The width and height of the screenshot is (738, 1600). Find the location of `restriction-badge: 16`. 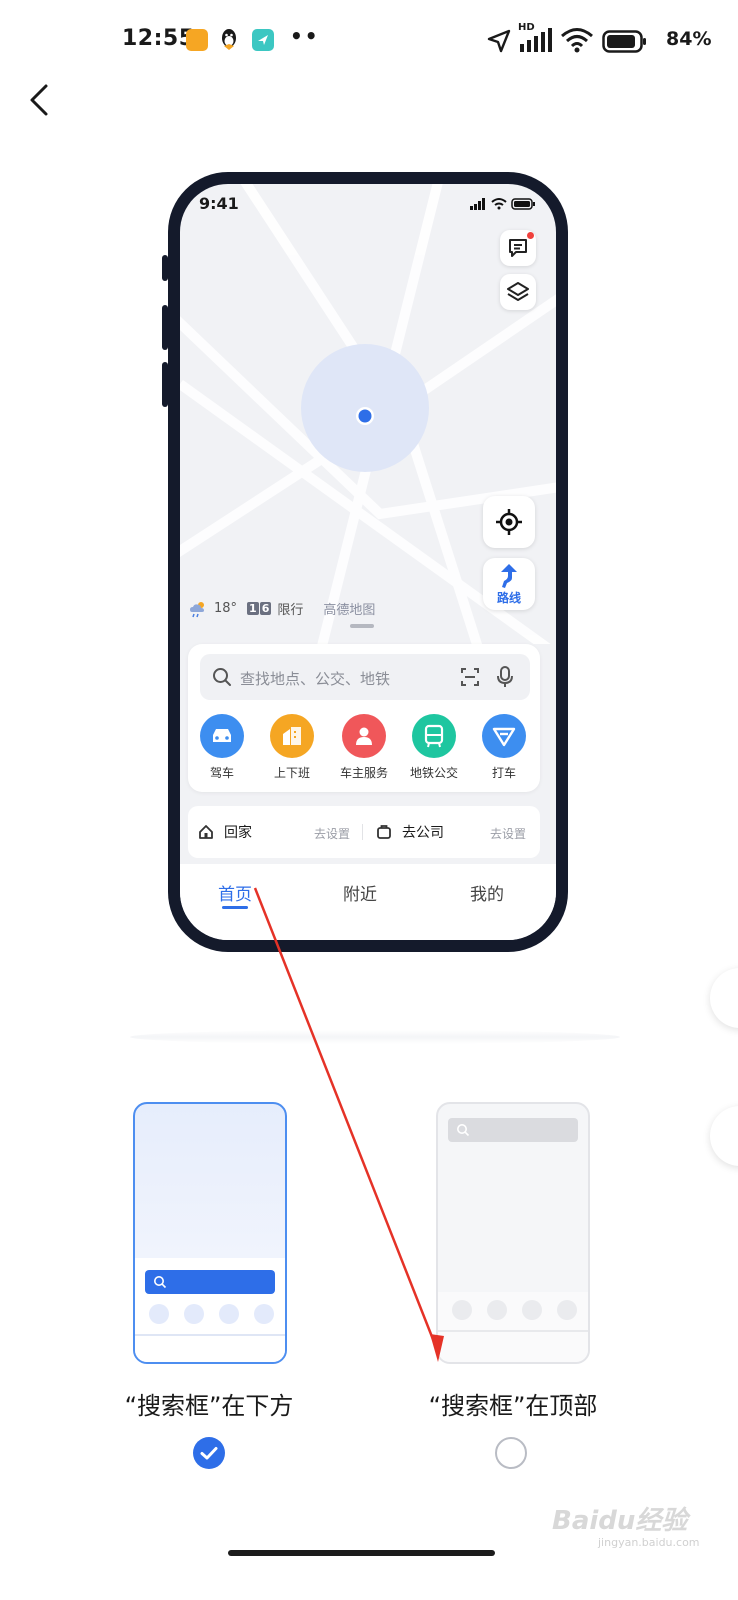

restriction-badge: 16 is located at coordinates (259, 608).